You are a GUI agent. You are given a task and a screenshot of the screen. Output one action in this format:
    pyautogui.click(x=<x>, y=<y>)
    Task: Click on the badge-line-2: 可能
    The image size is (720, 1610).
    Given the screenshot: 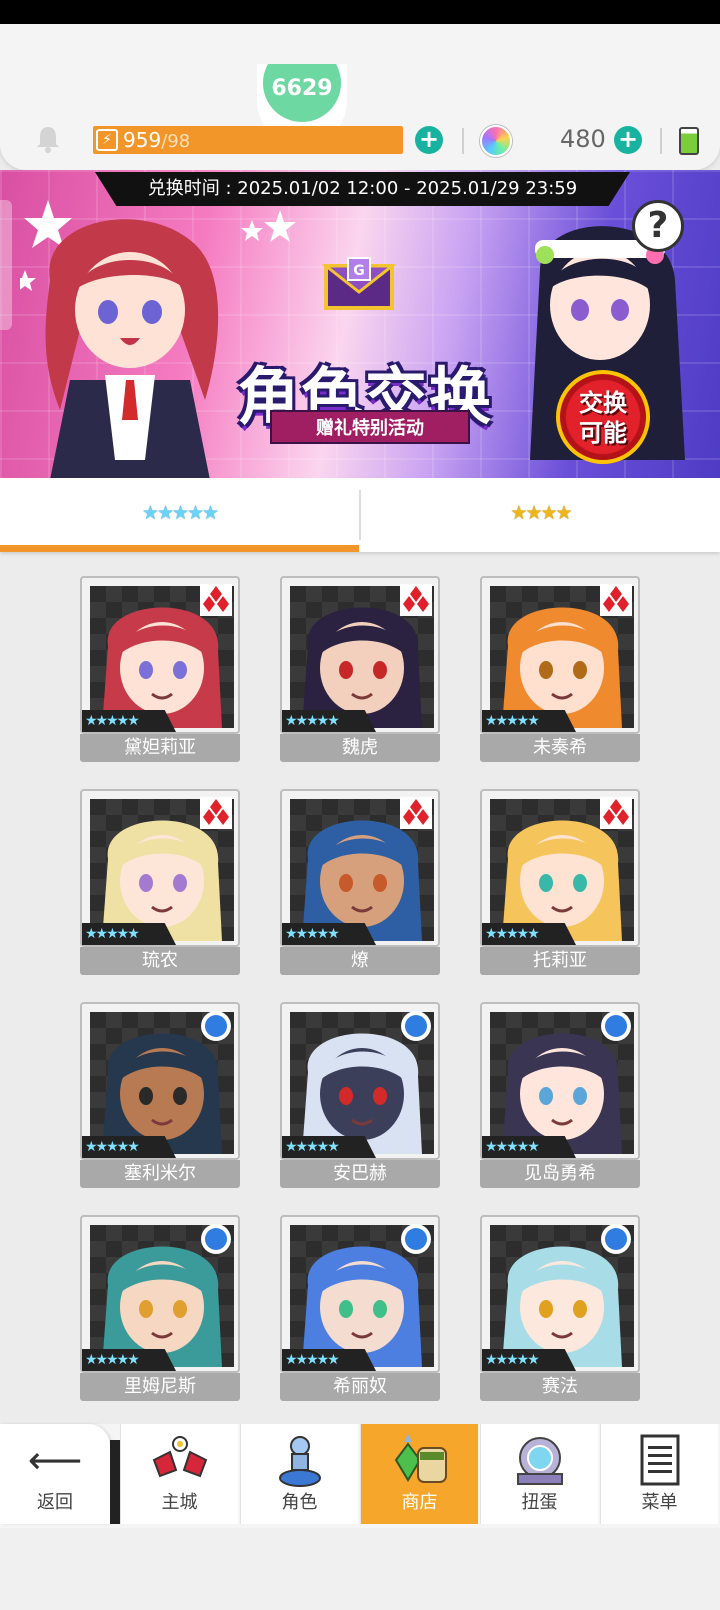 What is the action you would take?
    pyautogui.click(x=603, y=433)
    